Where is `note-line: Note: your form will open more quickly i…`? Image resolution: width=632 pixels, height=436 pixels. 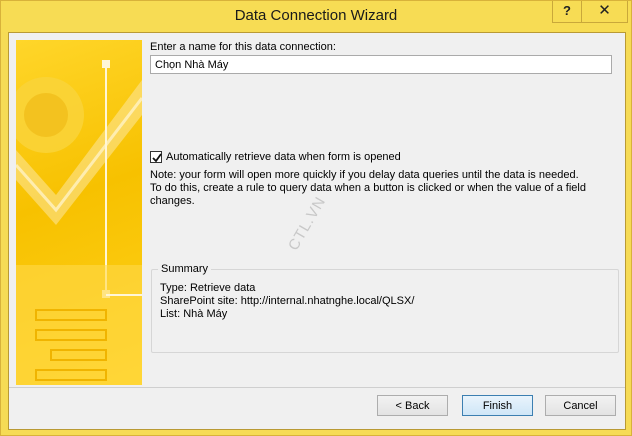
note-line: Note: your form will open more quickly i… is located at coordinates (364, 175).